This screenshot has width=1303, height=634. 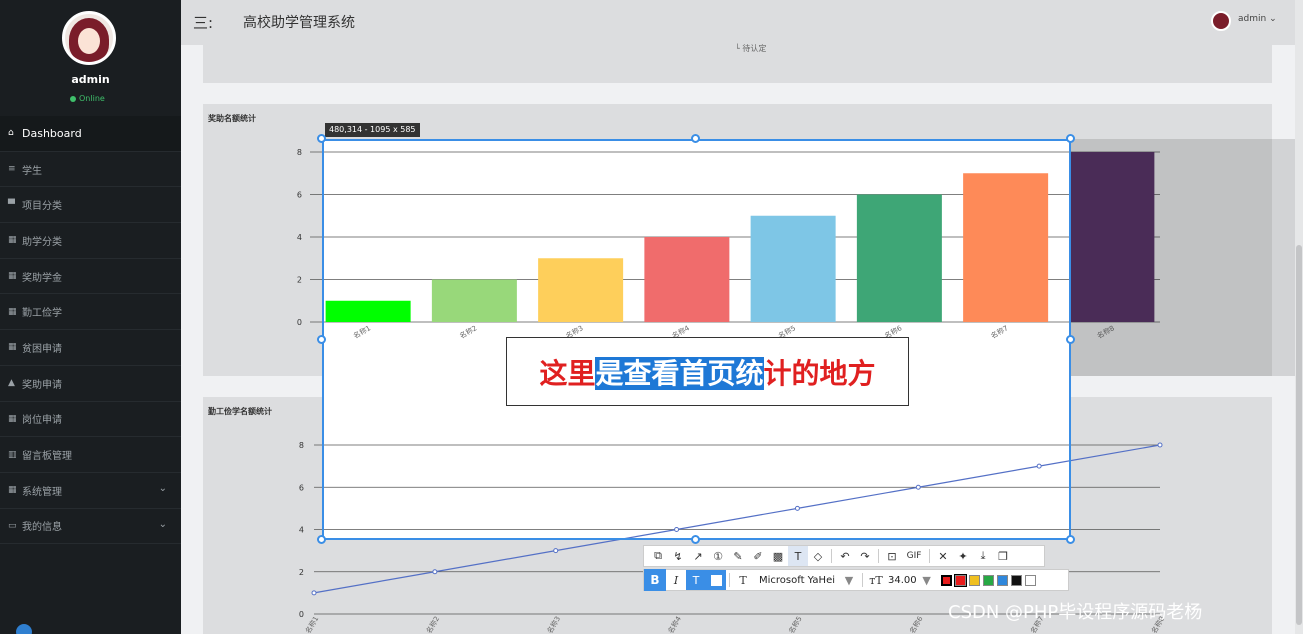 I want to click on shape-icon: ⧉, so click(x=658, y=556).